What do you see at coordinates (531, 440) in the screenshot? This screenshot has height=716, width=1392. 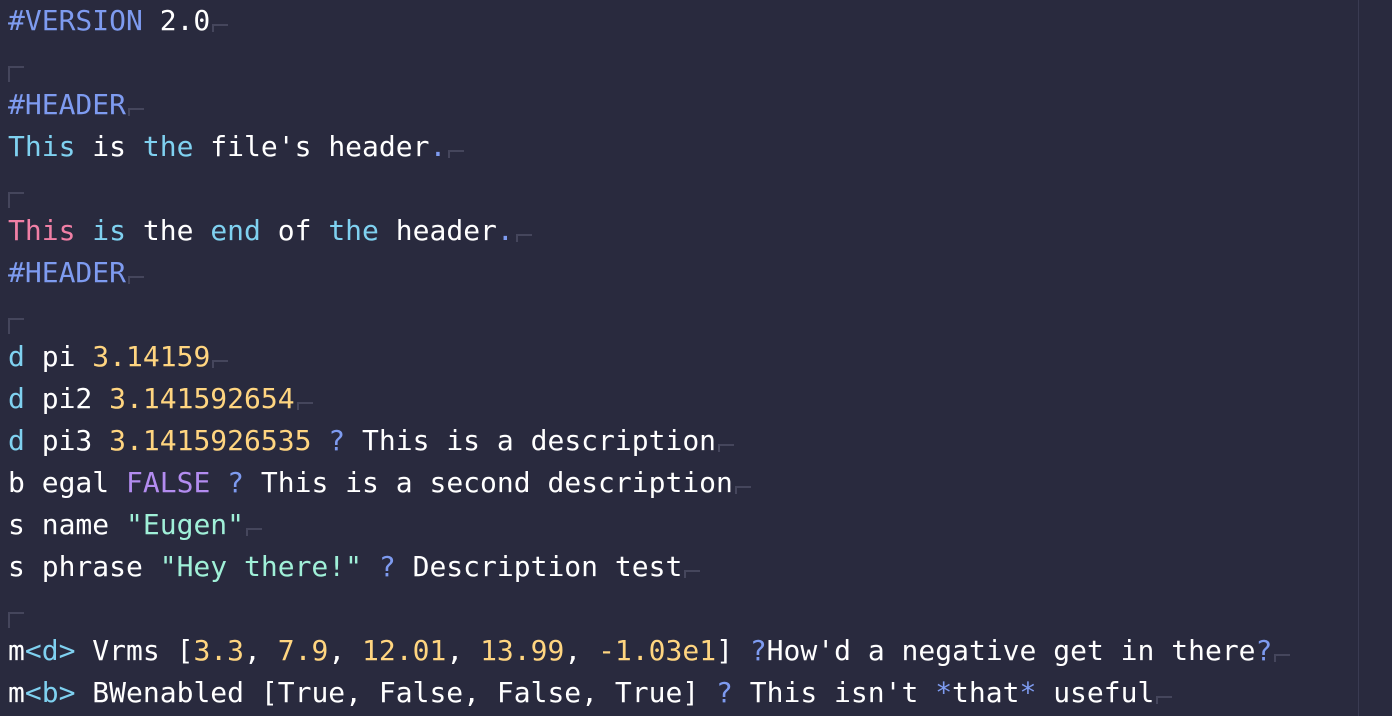 I see `code-token: This is a description` at bounding box center [531, 440].